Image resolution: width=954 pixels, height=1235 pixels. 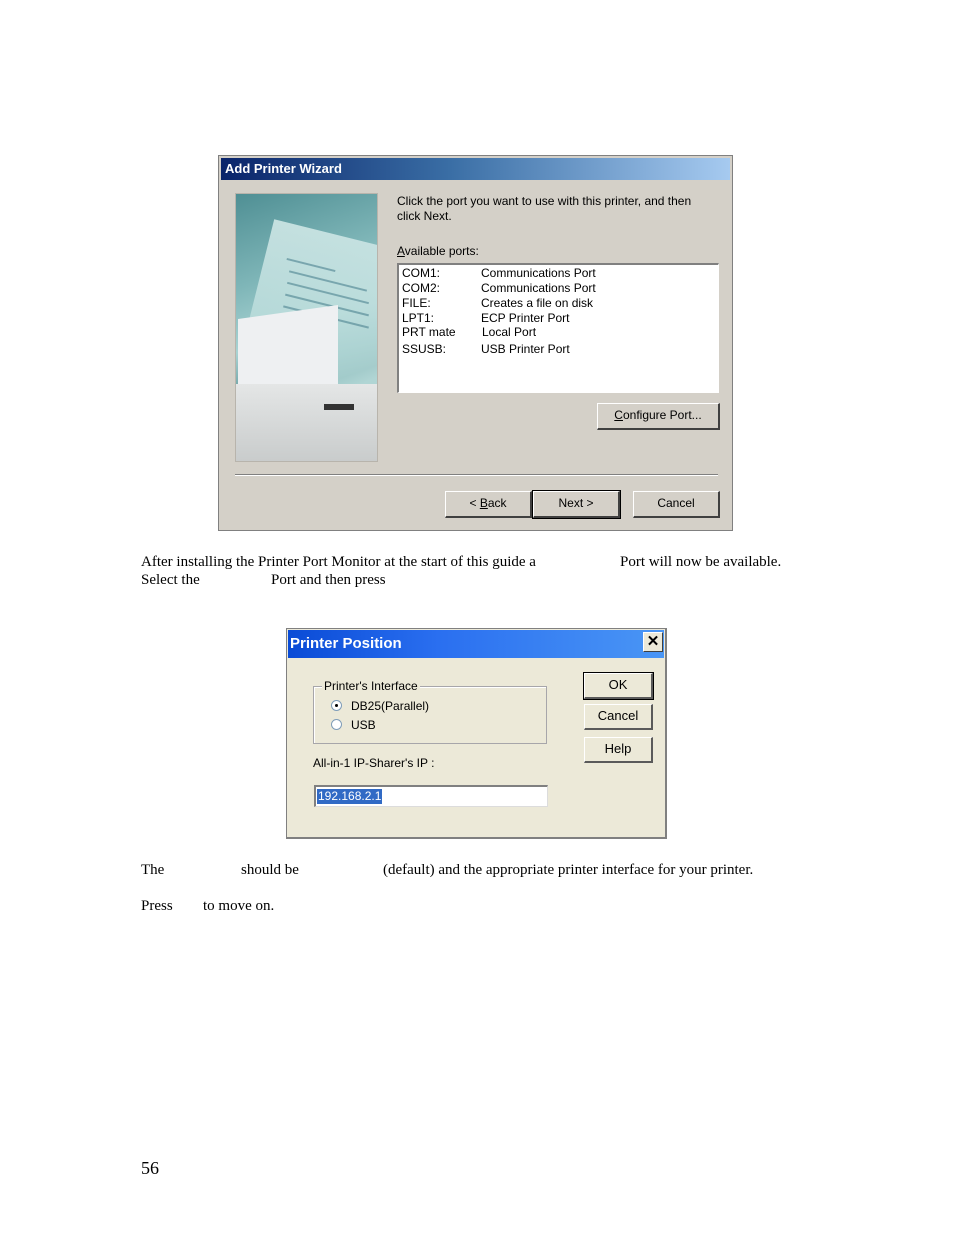 What do you see at coordinates (150, 1168) in the screenshot?
I see `page-number: 56` at bounding box center [150, 1168].